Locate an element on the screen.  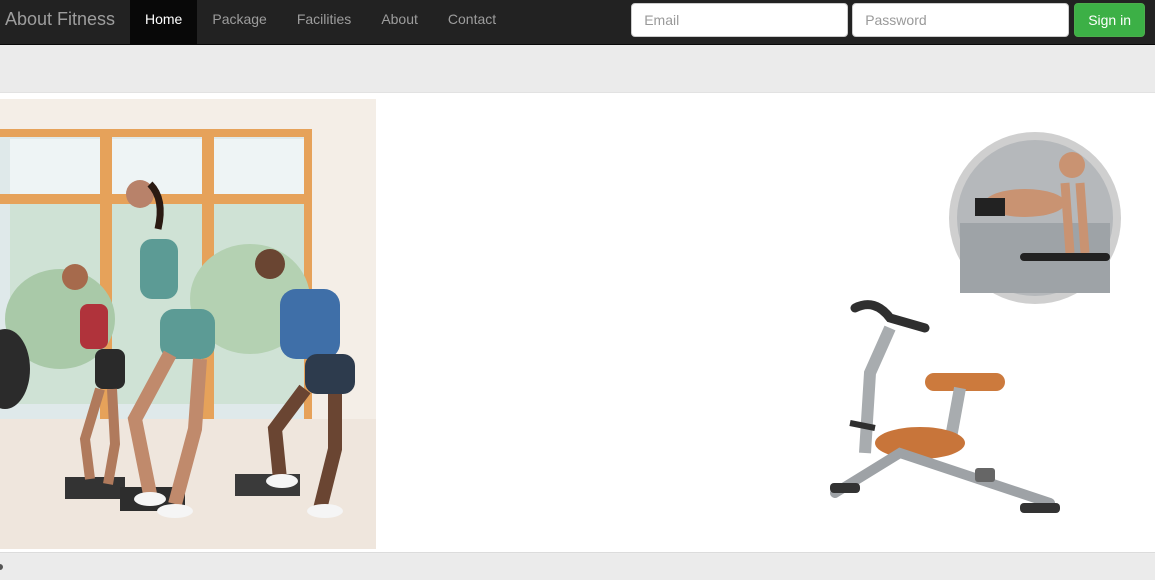
nav-item-contact: Contact is located at coordinates (472, 22).